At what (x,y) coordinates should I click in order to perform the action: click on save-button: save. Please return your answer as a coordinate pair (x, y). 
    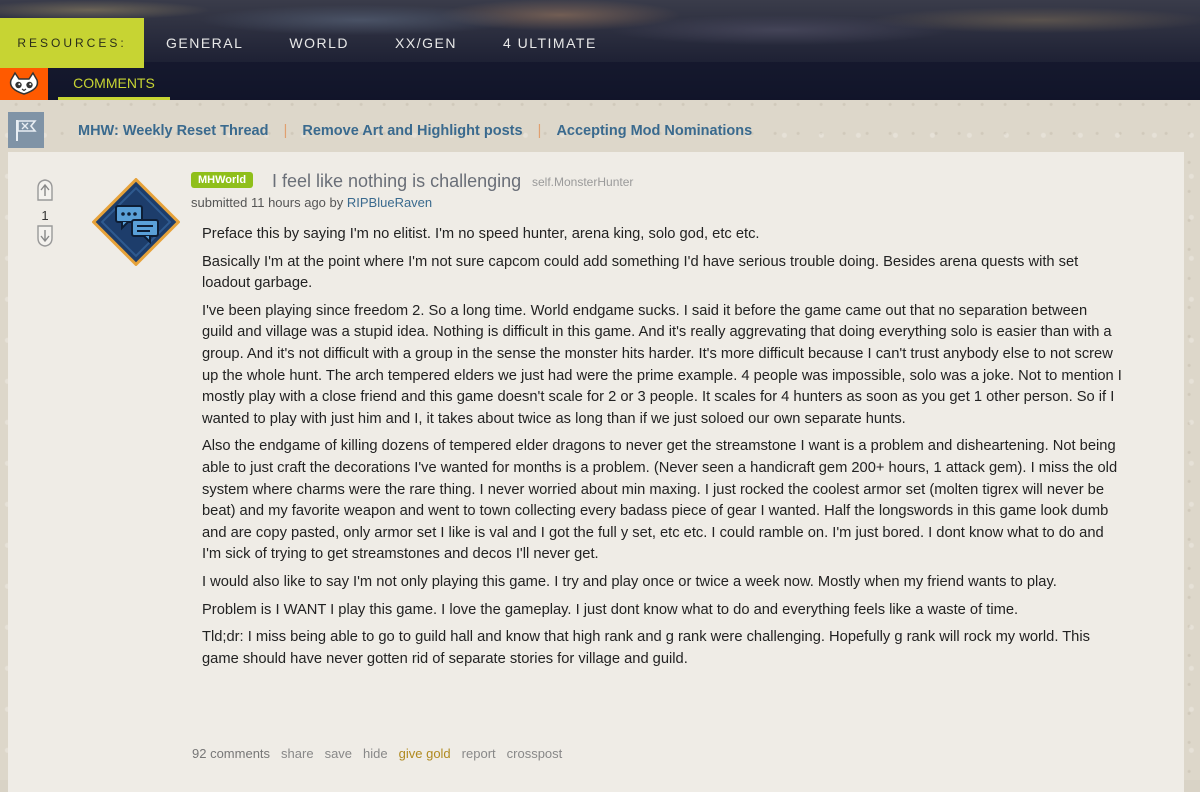
    Looking at the image, I should click on (338, 753).